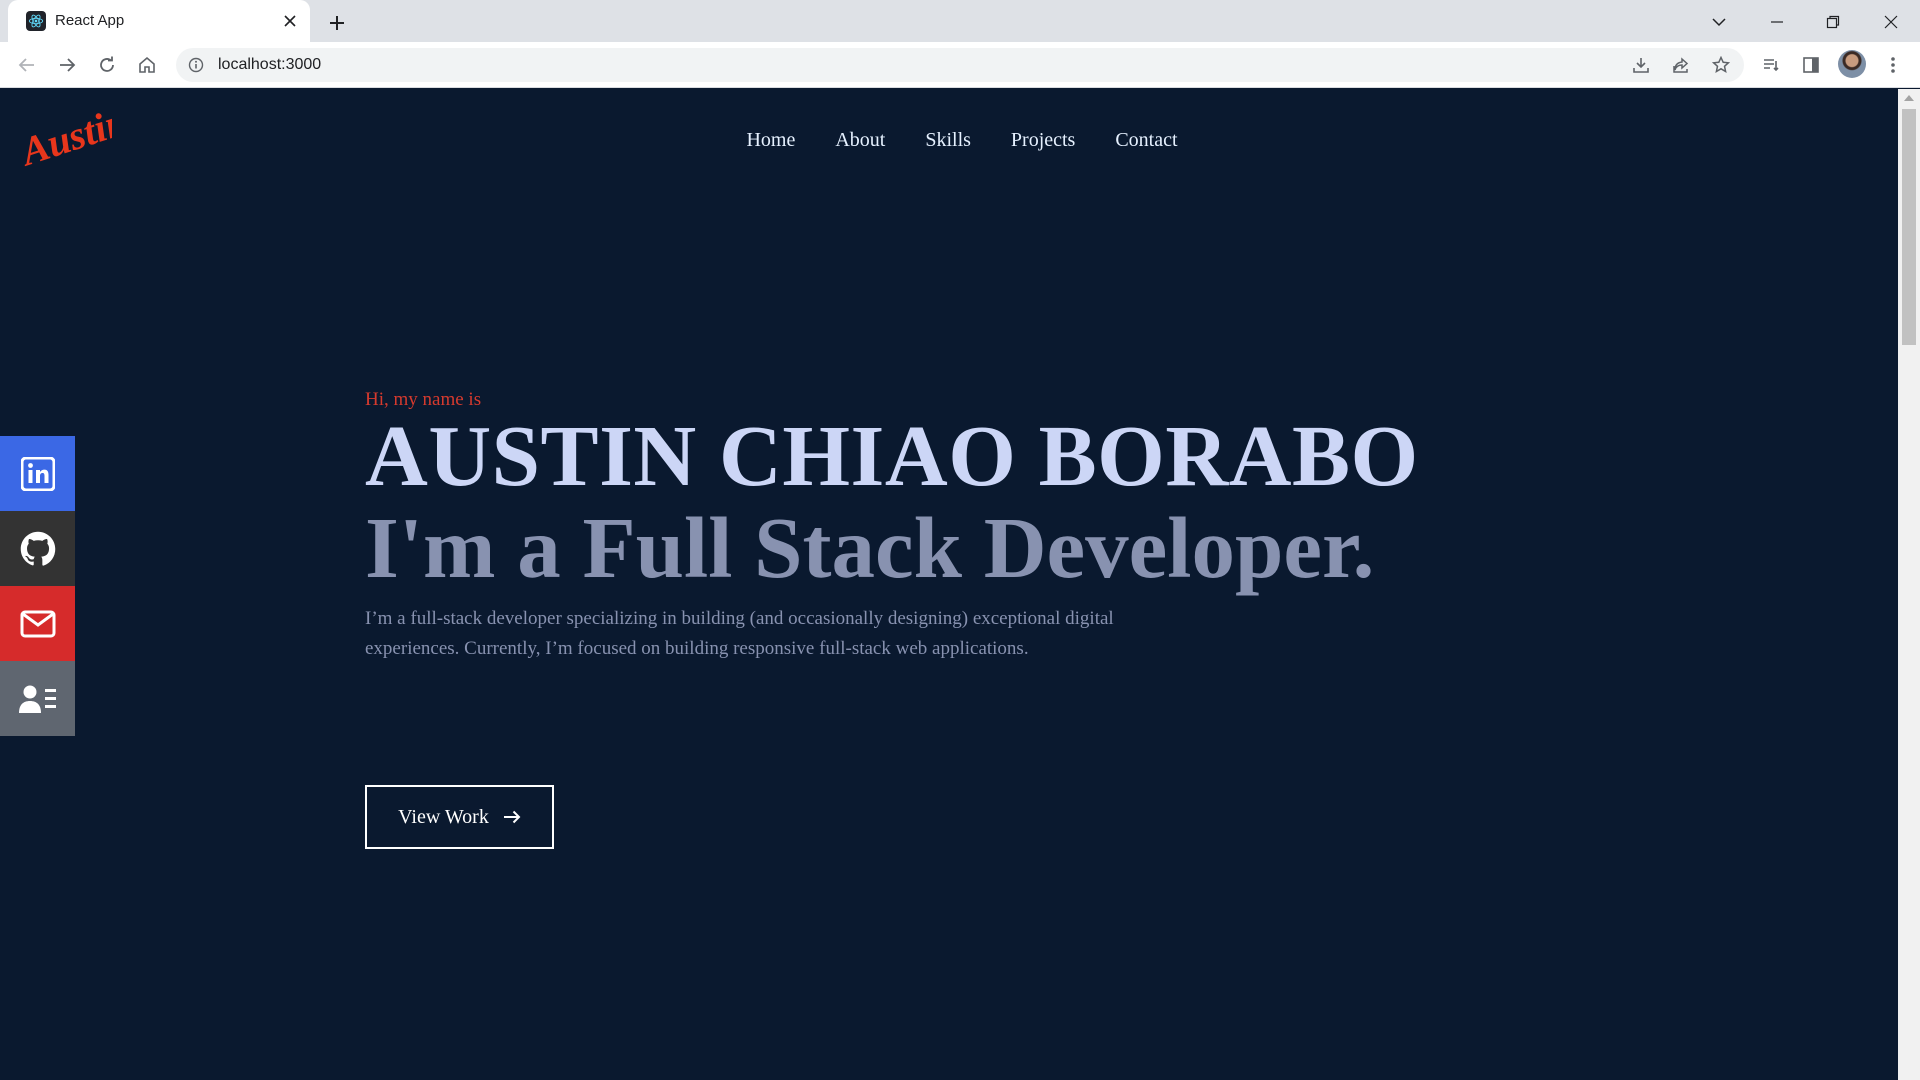  What do you see at coordinates (270, 64) in the screenshot?
I see `url-text: localhost:3000` at bounding box center [270, 64].